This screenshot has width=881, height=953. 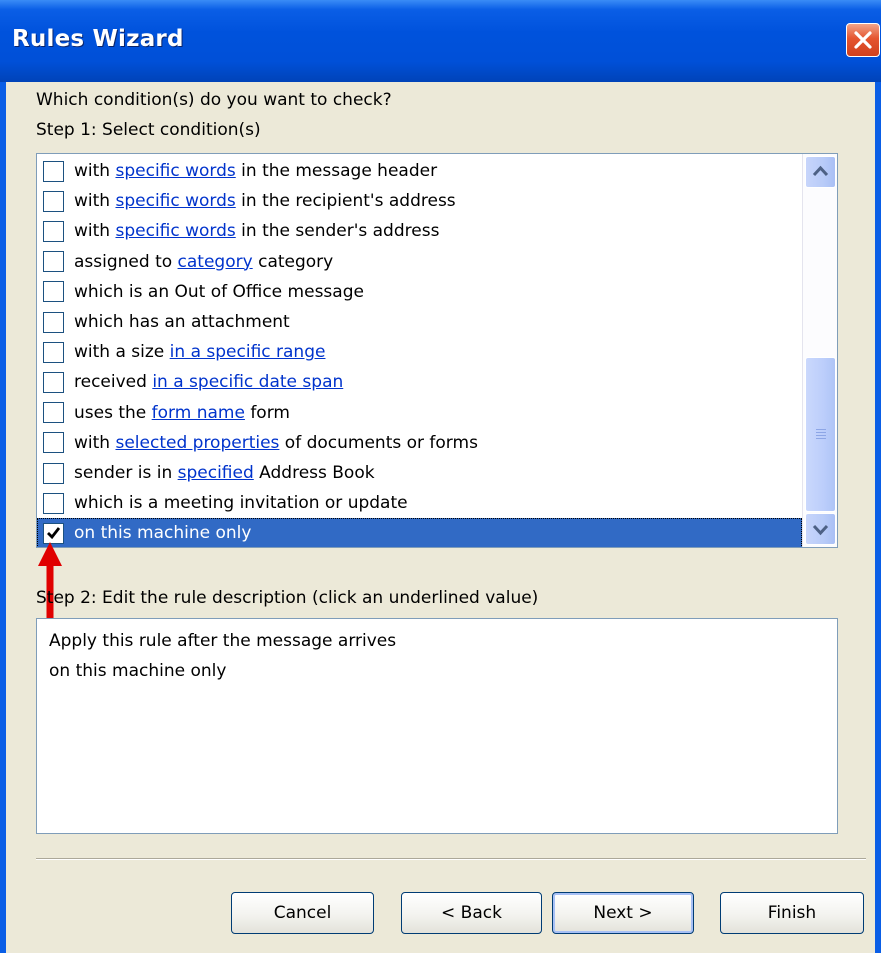 I want to click on scroll-thumb, so click(x=820, y=434).